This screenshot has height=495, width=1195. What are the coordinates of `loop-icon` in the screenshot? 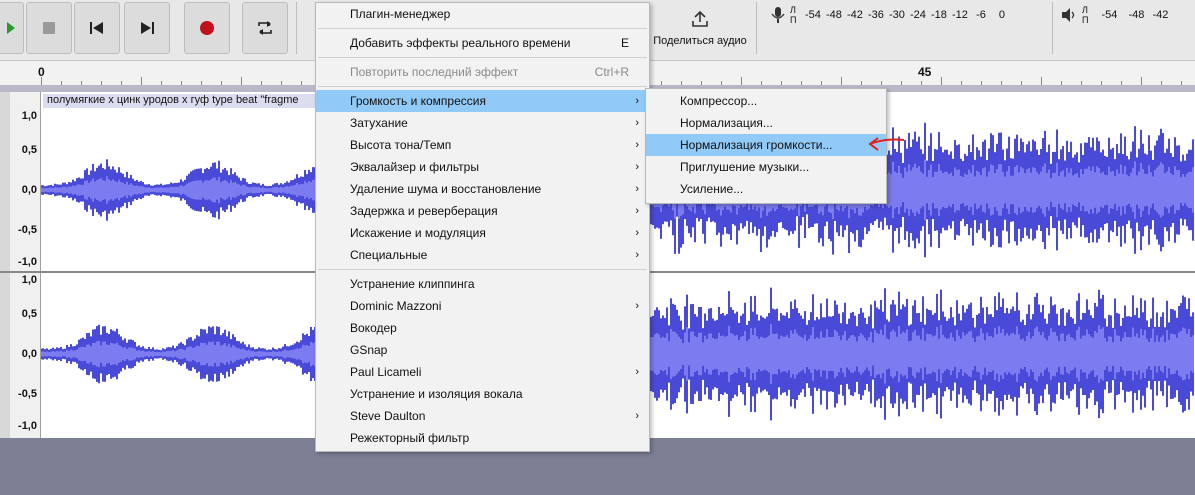 It's located at (265, 28).